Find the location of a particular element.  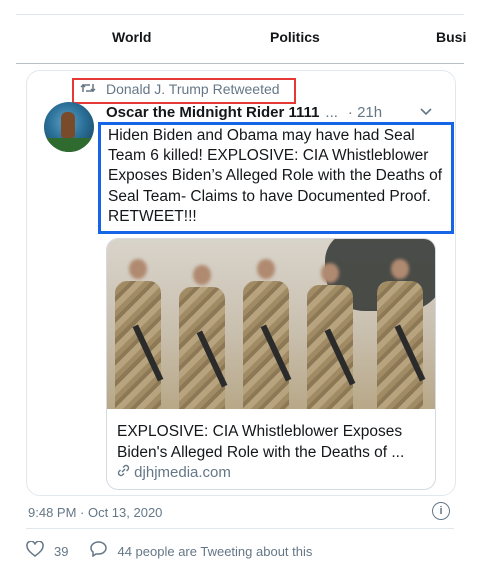

avatar is located at coordinates (69, 127).